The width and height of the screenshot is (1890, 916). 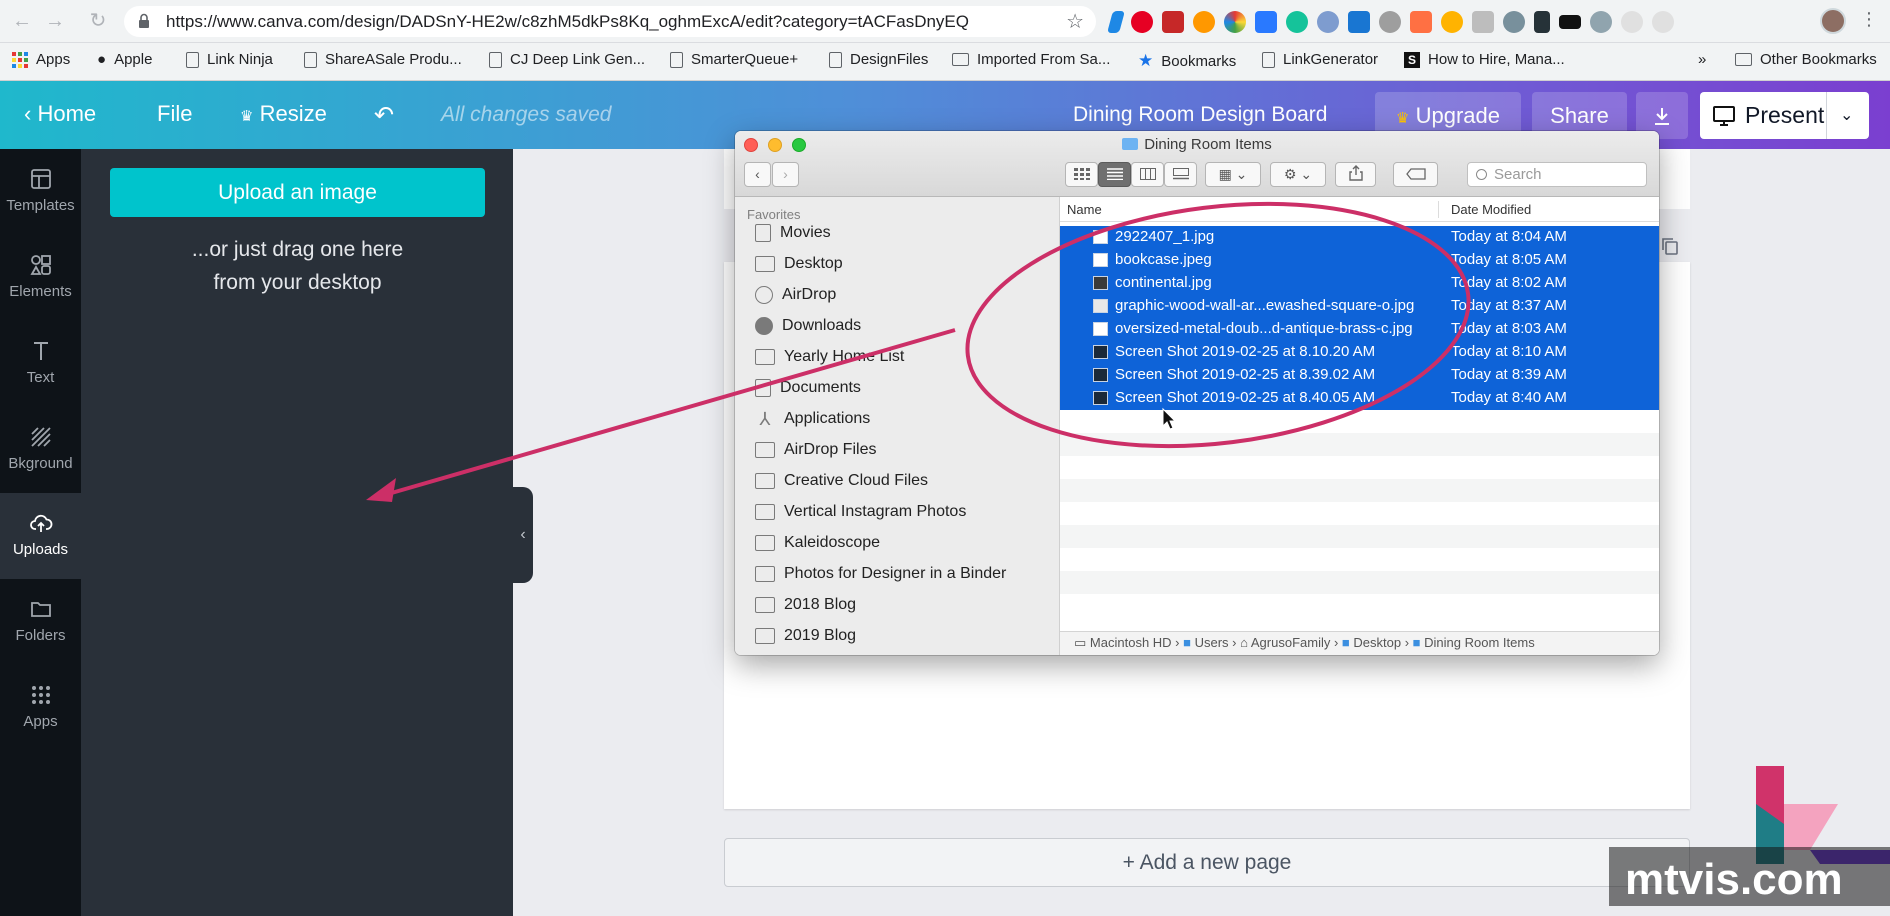 I want to click on tags-button, so click(x=1415, y=174).